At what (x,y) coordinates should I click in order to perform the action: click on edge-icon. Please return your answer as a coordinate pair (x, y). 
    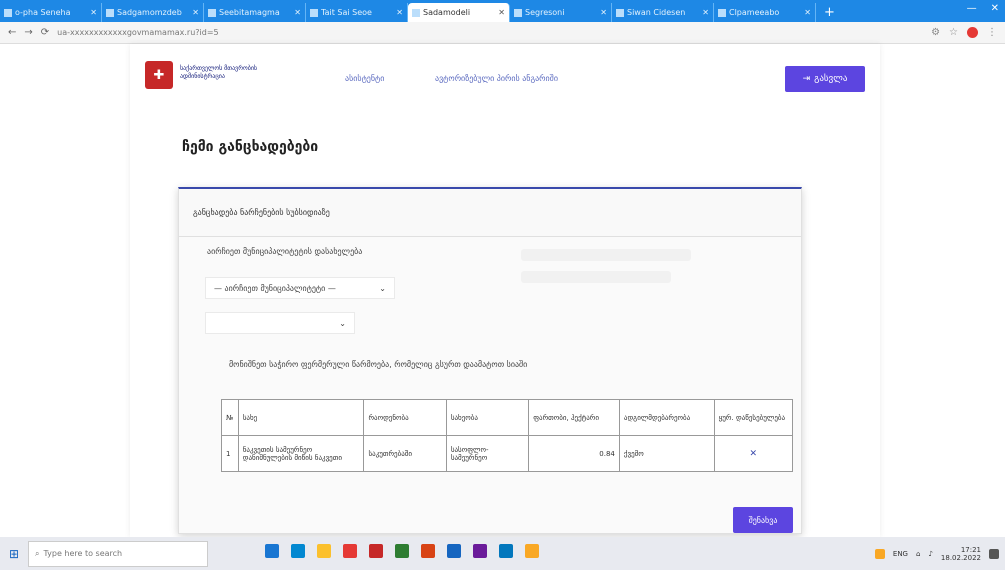
    Looking at the image, I should click on (298, 551).